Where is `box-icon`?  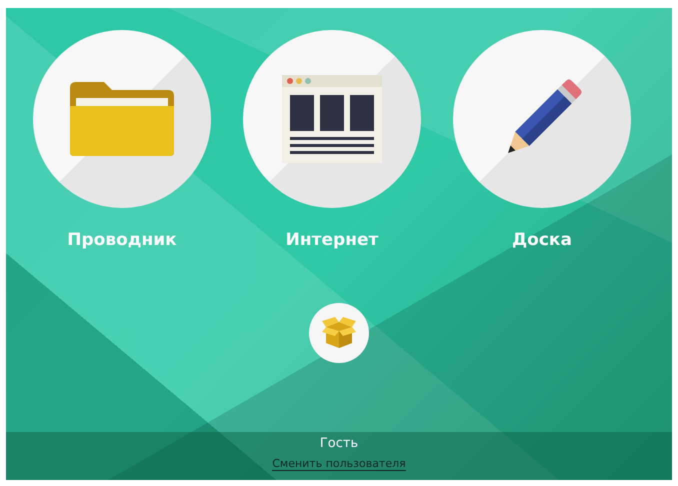 box-icon is located at coordinates (339, 333).